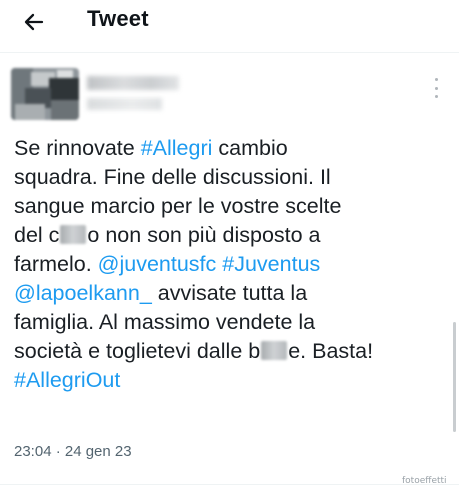  Describe the element at coordinates (133, 83) in the screenshot. I see `author-name-redacted` at that location.